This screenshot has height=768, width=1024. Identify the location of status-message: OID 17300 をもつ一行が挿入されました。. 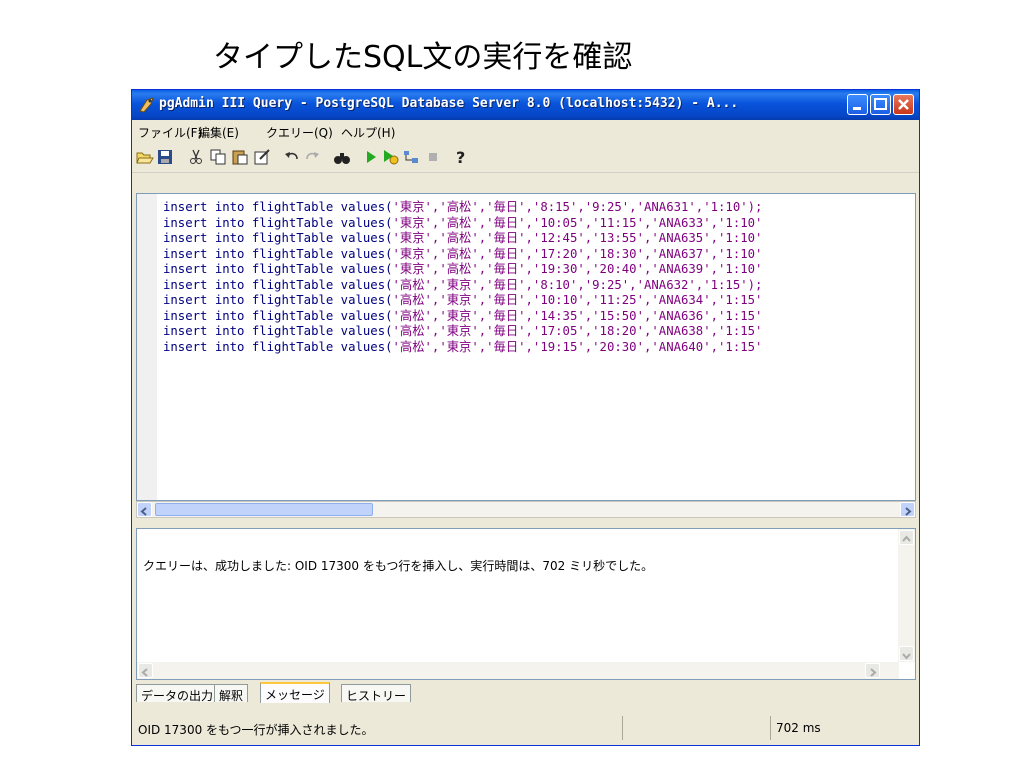
(256, 730).